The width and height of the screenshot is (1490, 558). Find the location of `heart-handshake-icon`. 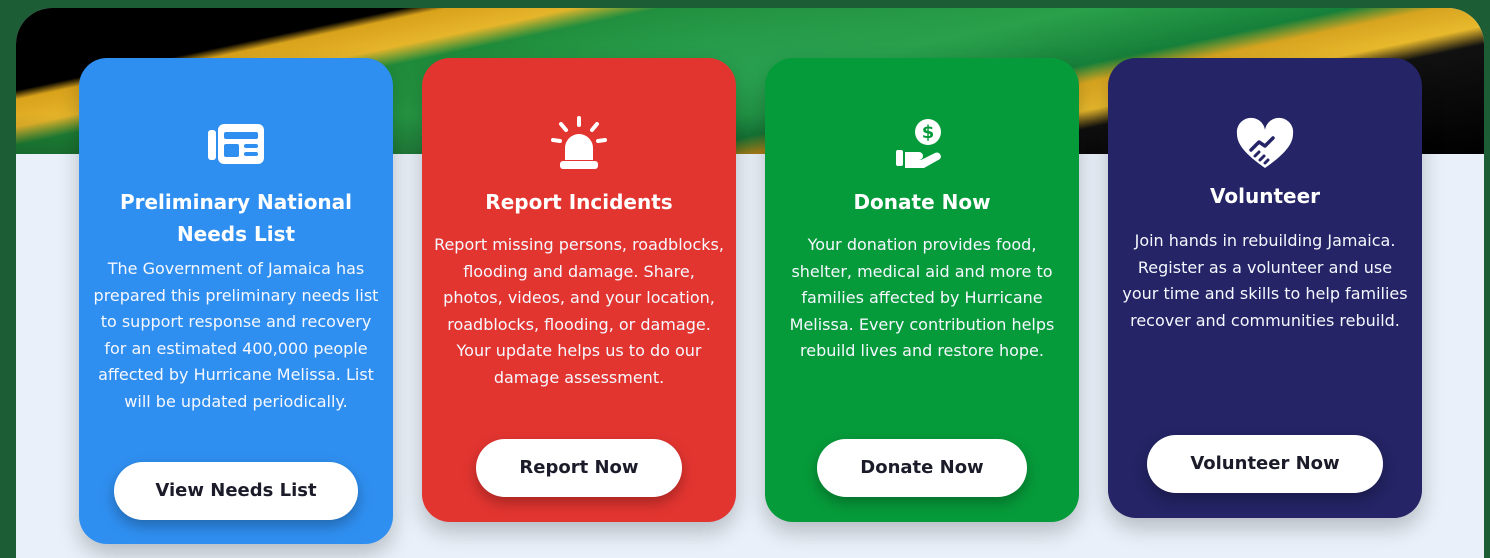

heart-handshake-icon is located at coordinates (1265, 142).